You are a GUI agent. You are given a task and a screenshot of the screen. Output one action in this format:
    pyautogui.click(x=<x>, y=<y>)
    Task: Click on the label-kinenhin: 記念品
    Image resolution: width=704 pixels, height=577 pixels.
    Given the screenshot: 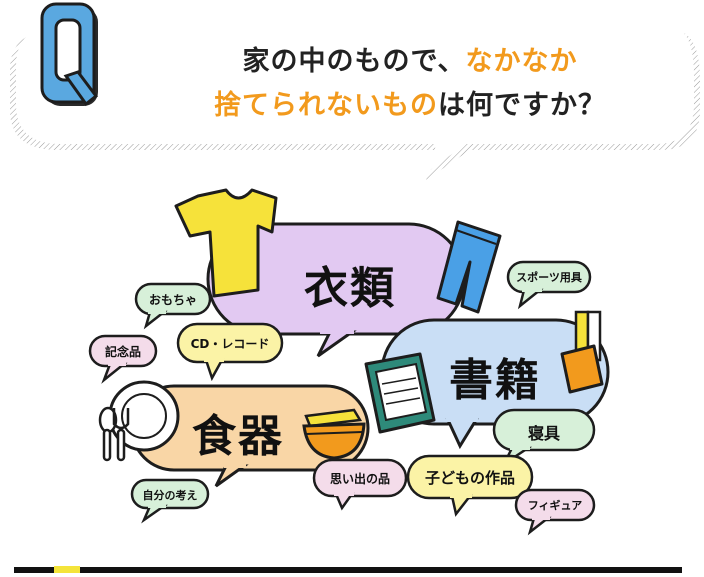 What is the action you would take?
    pyautogui.click(x=122, y=352)
    